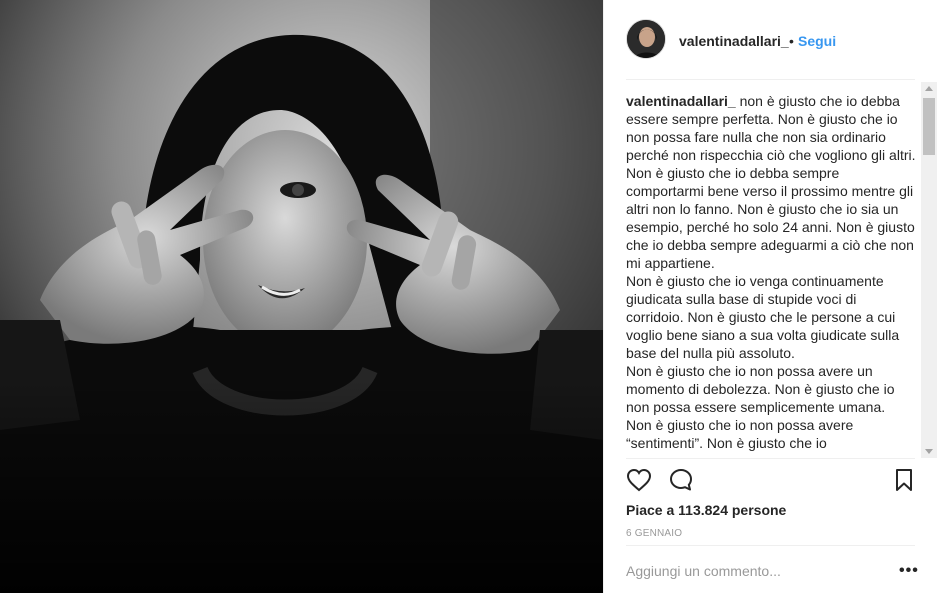 The image size is (937, 593). Describe the element at coordinates (751, 571) in the screenshot. I see `comment-input` at that location.